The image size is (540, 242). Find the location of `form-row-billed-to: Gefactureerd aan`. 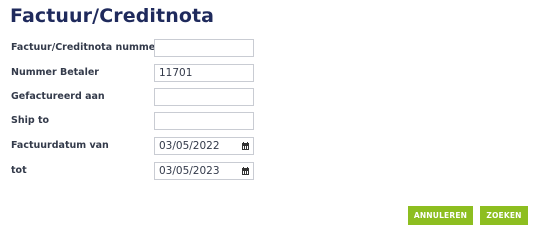

form-row-billed-to: Gefactureerd aan is located at coordinates (270, 100).